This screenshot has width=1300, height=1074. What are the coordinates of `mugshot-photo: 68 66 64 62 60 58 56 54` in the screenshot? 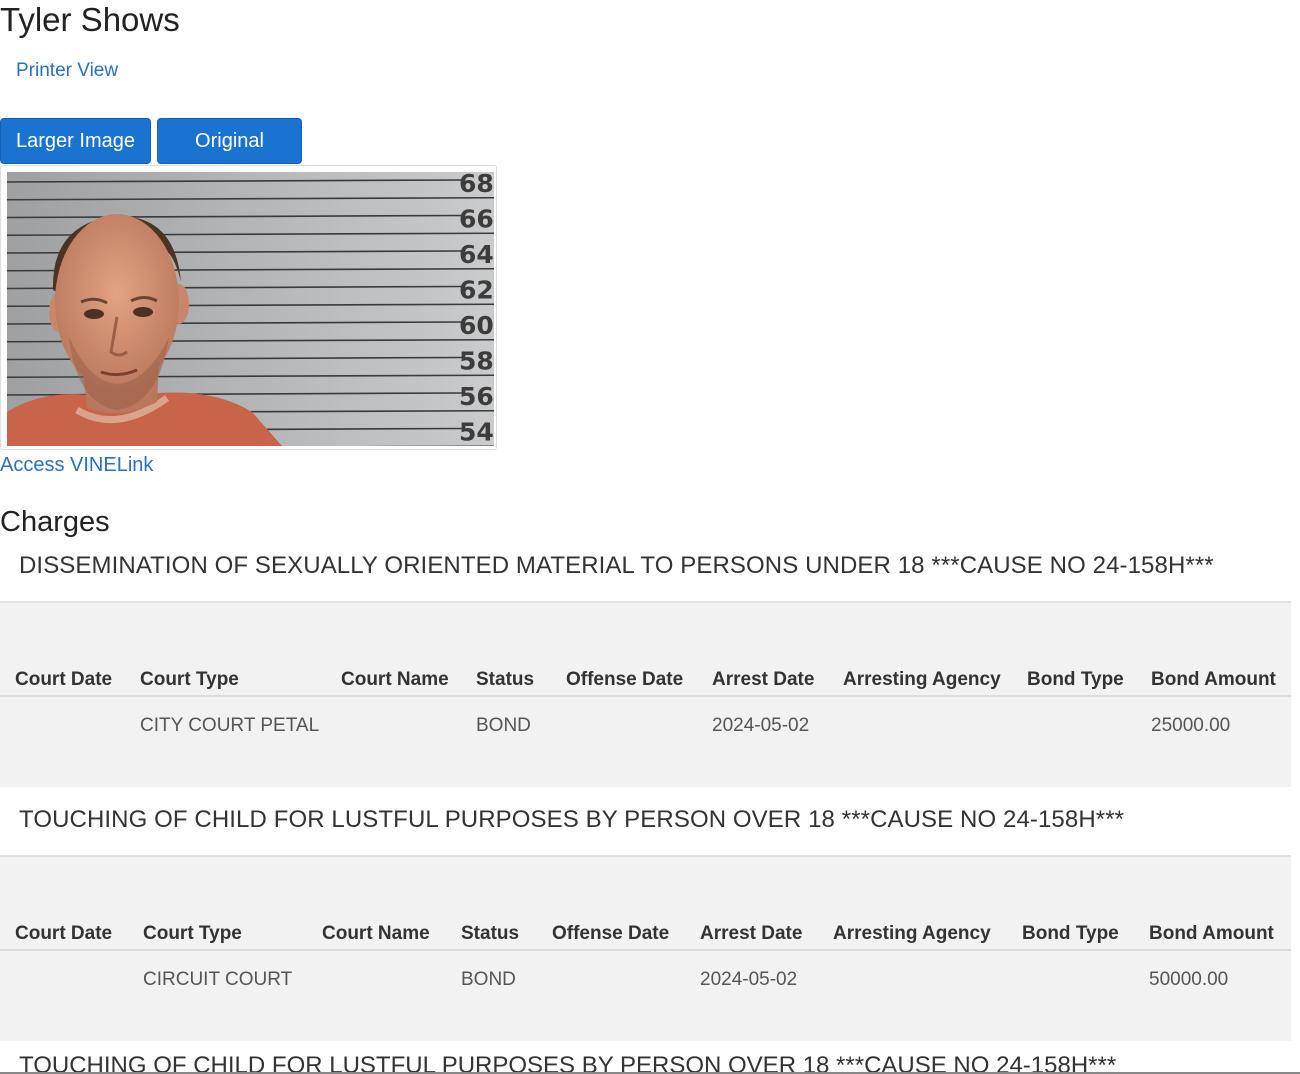 It's located at (250, 309).